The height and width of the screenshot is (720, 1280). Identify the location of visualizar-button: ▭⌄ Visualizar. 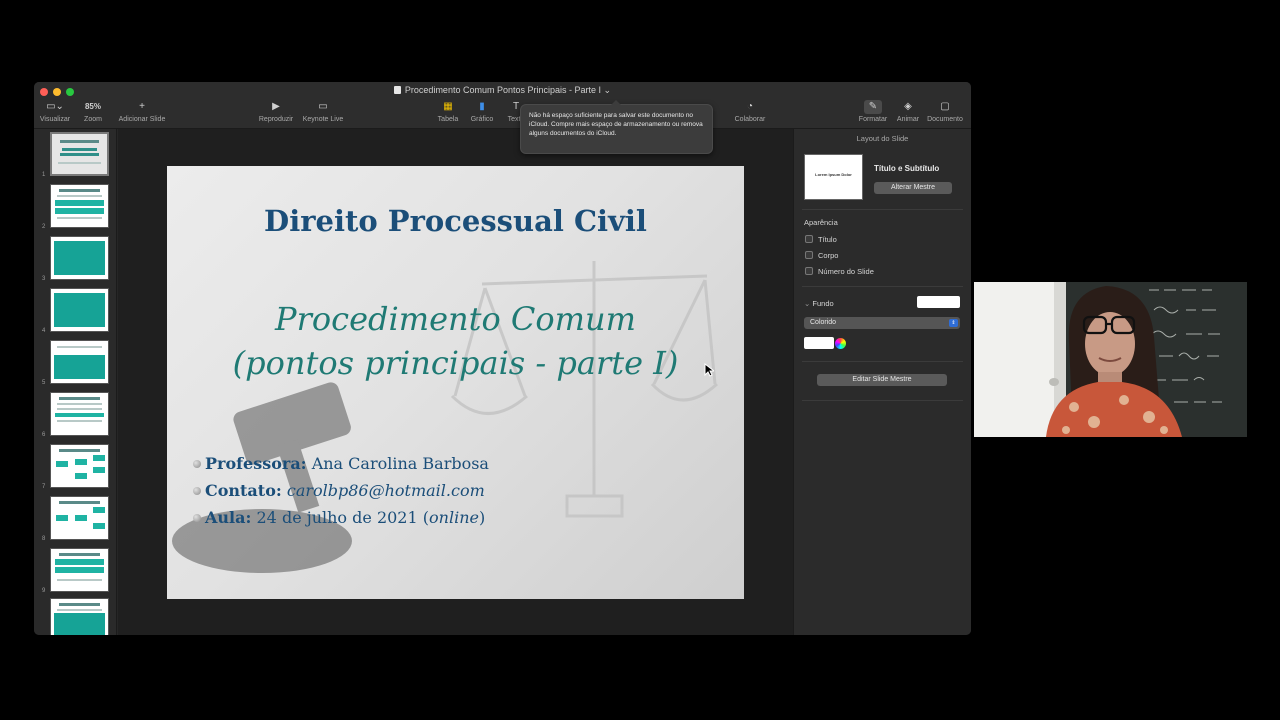
(55, 111).